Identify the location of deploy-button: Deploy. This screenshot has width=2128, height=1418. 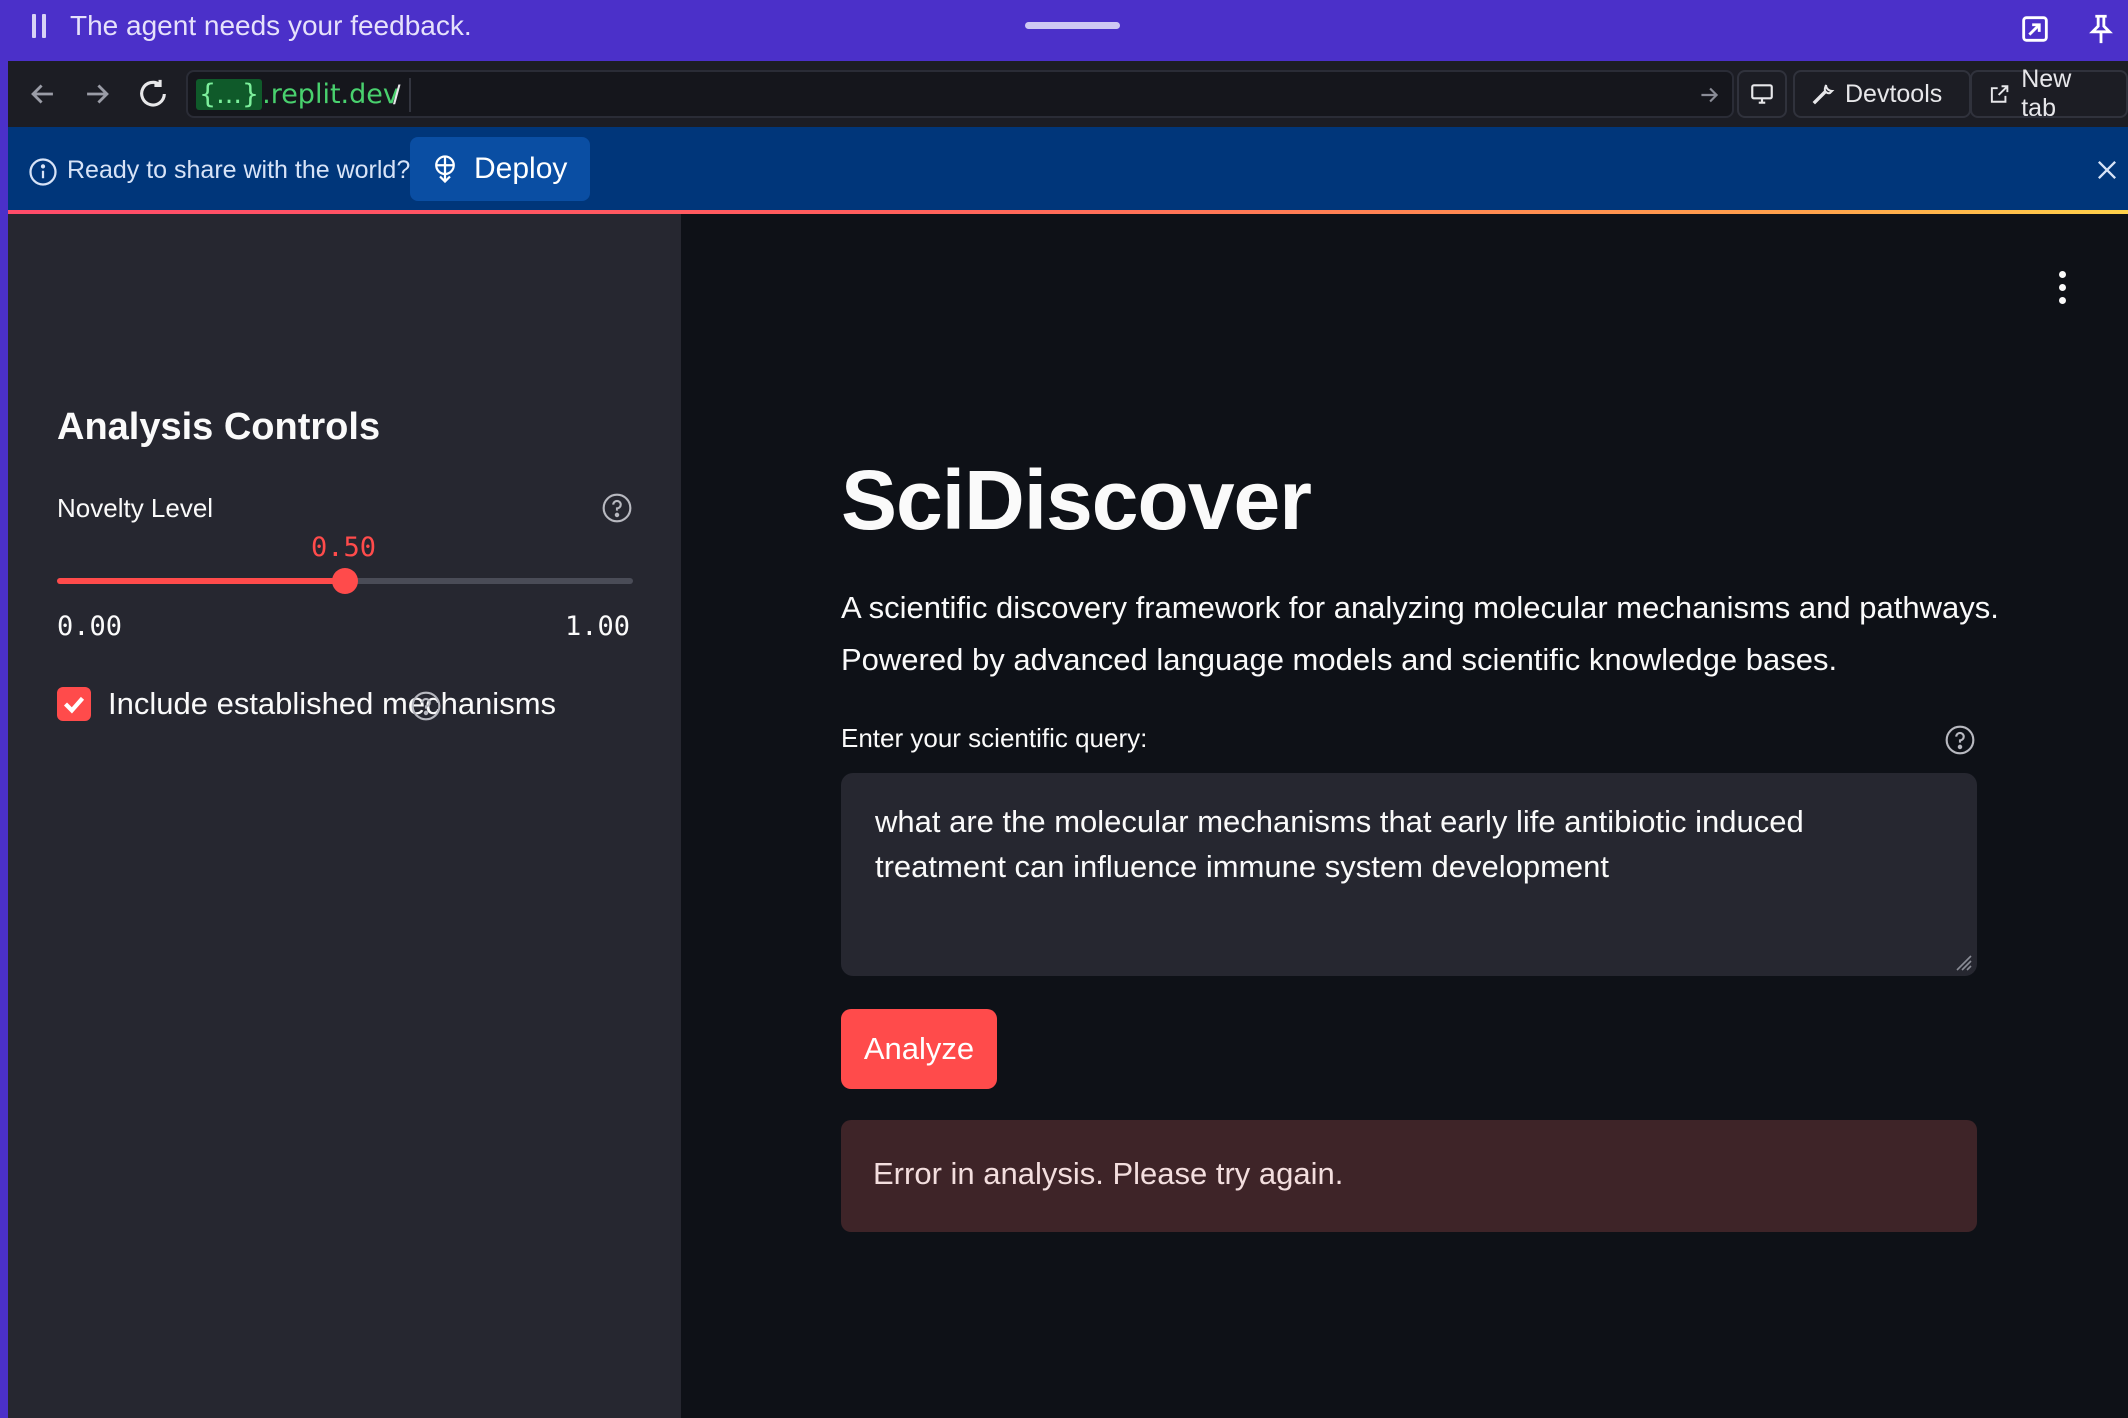
(500, 169).